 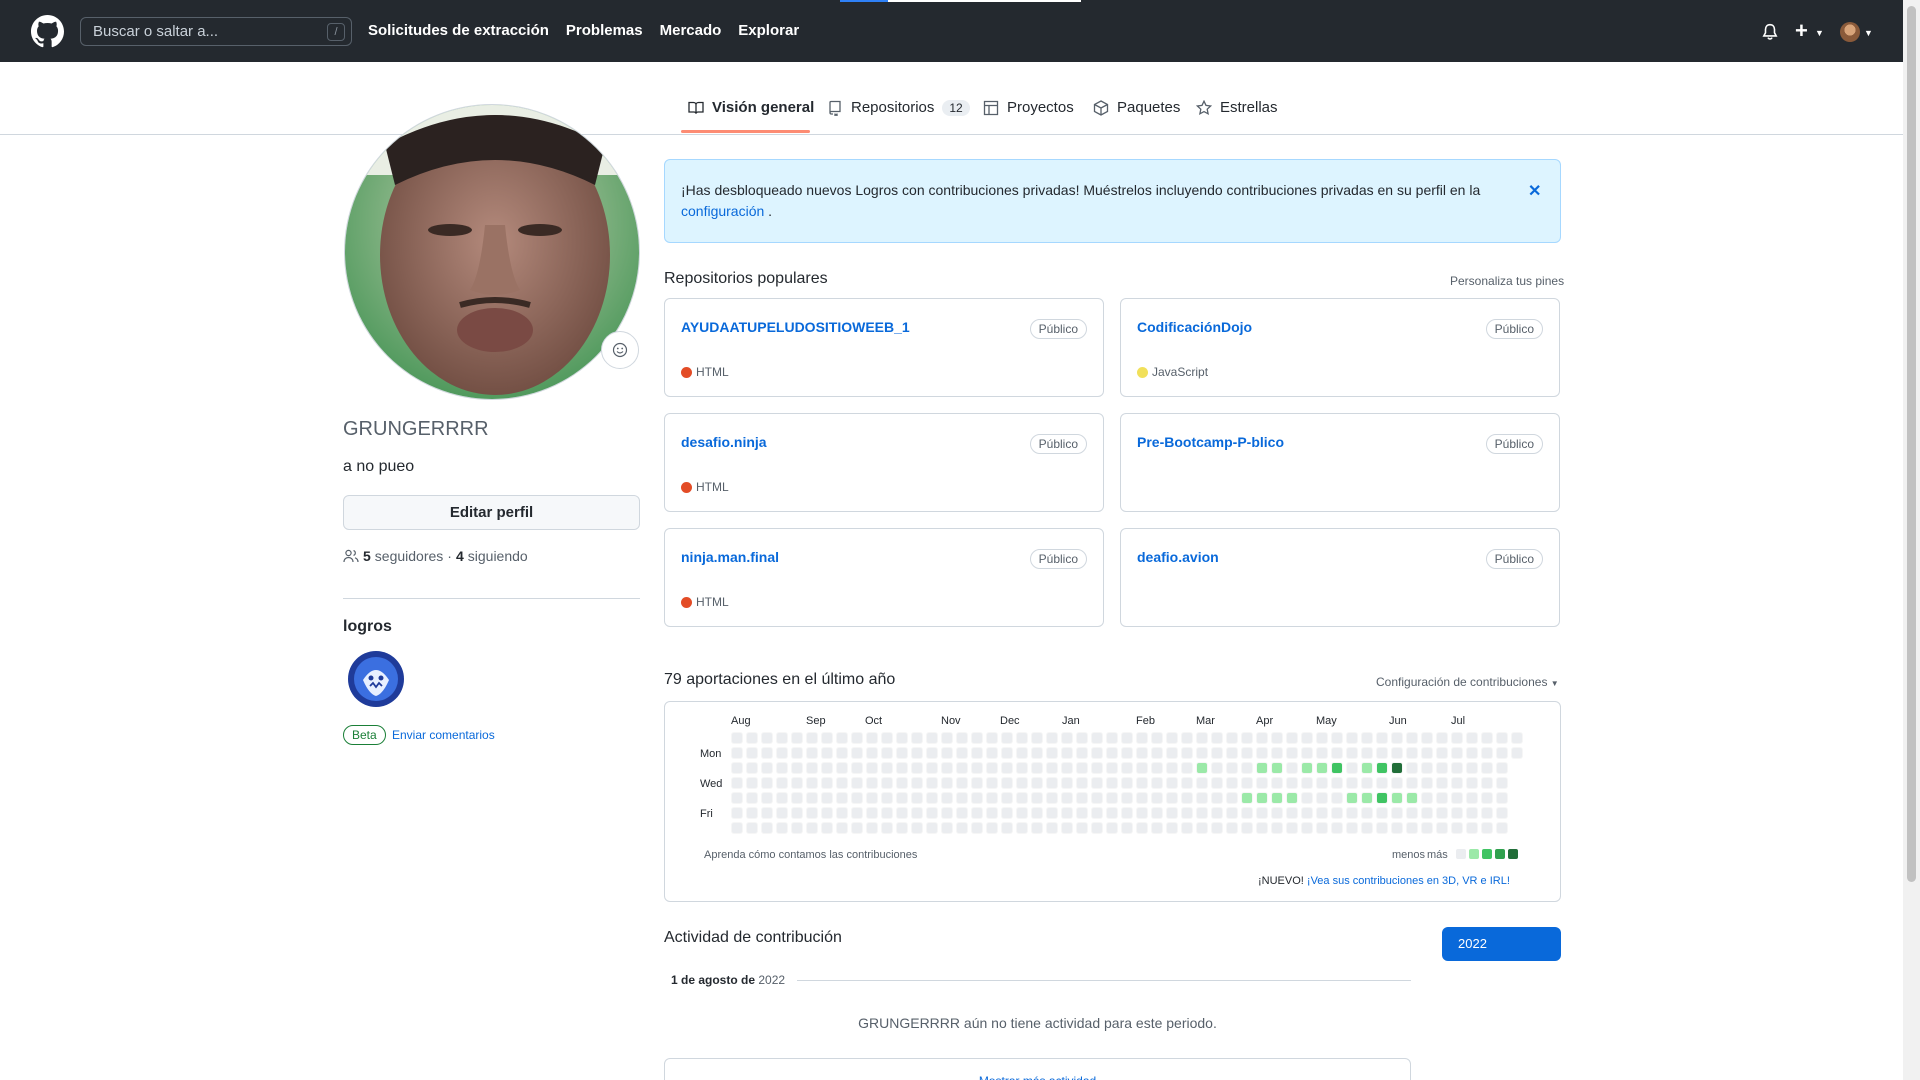 What do you see at coordinates (47, 31) in the screenshot?
I see `github-logo-icon` at bounding box center [47, 31].